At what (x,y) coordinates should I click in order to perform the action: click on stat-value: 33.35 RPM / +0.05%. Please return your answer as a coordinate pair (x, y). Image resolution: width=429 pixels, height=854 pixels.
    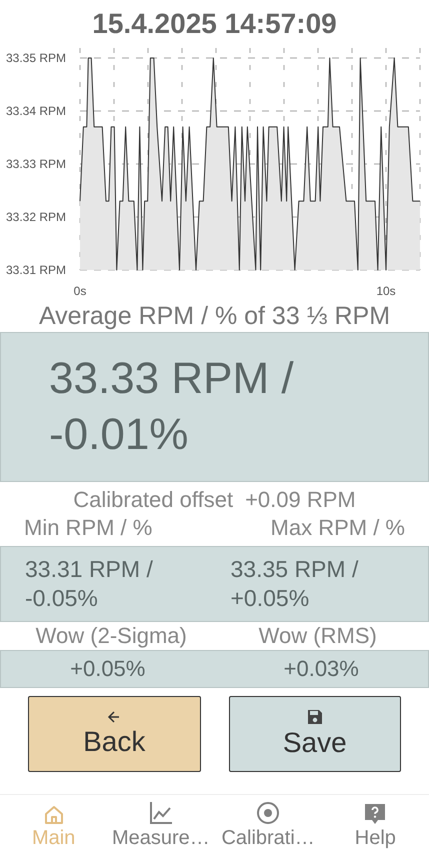
    Looking at the image, I should click on (295, 584).